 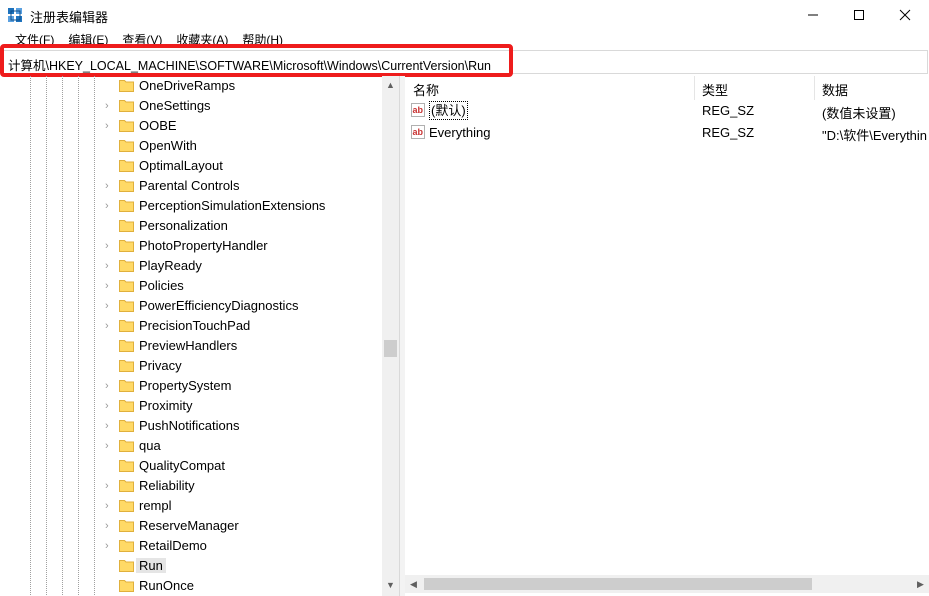 I want to click on tree-item: › qua, so click(x=192, y=446).